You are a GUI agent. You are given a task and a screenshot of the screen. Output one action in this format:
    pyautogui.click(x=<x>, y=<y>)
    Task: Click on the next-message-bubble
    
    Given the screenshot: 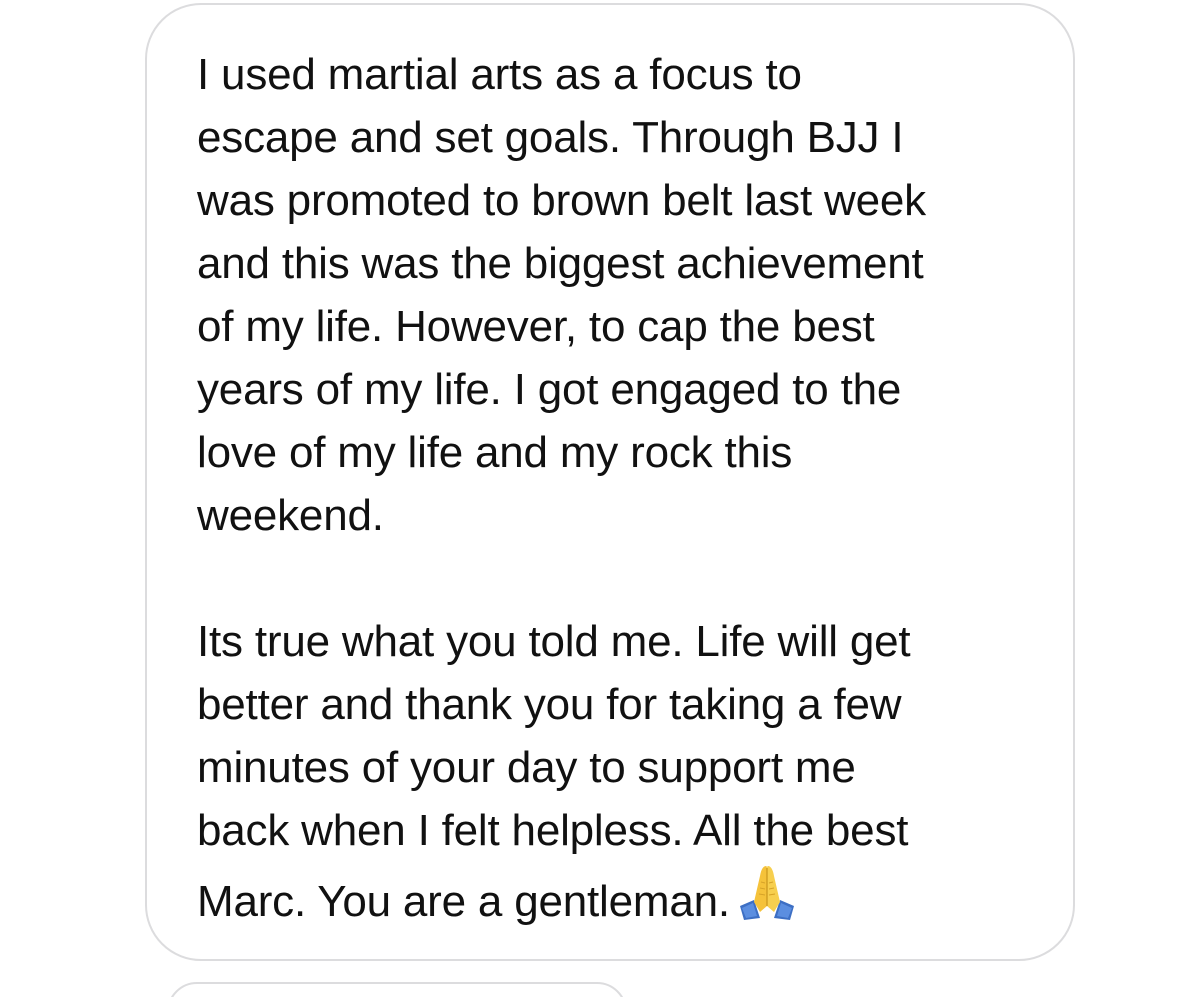 What is the action you would take?
    pyautogui.click(x=397, y=989)
    